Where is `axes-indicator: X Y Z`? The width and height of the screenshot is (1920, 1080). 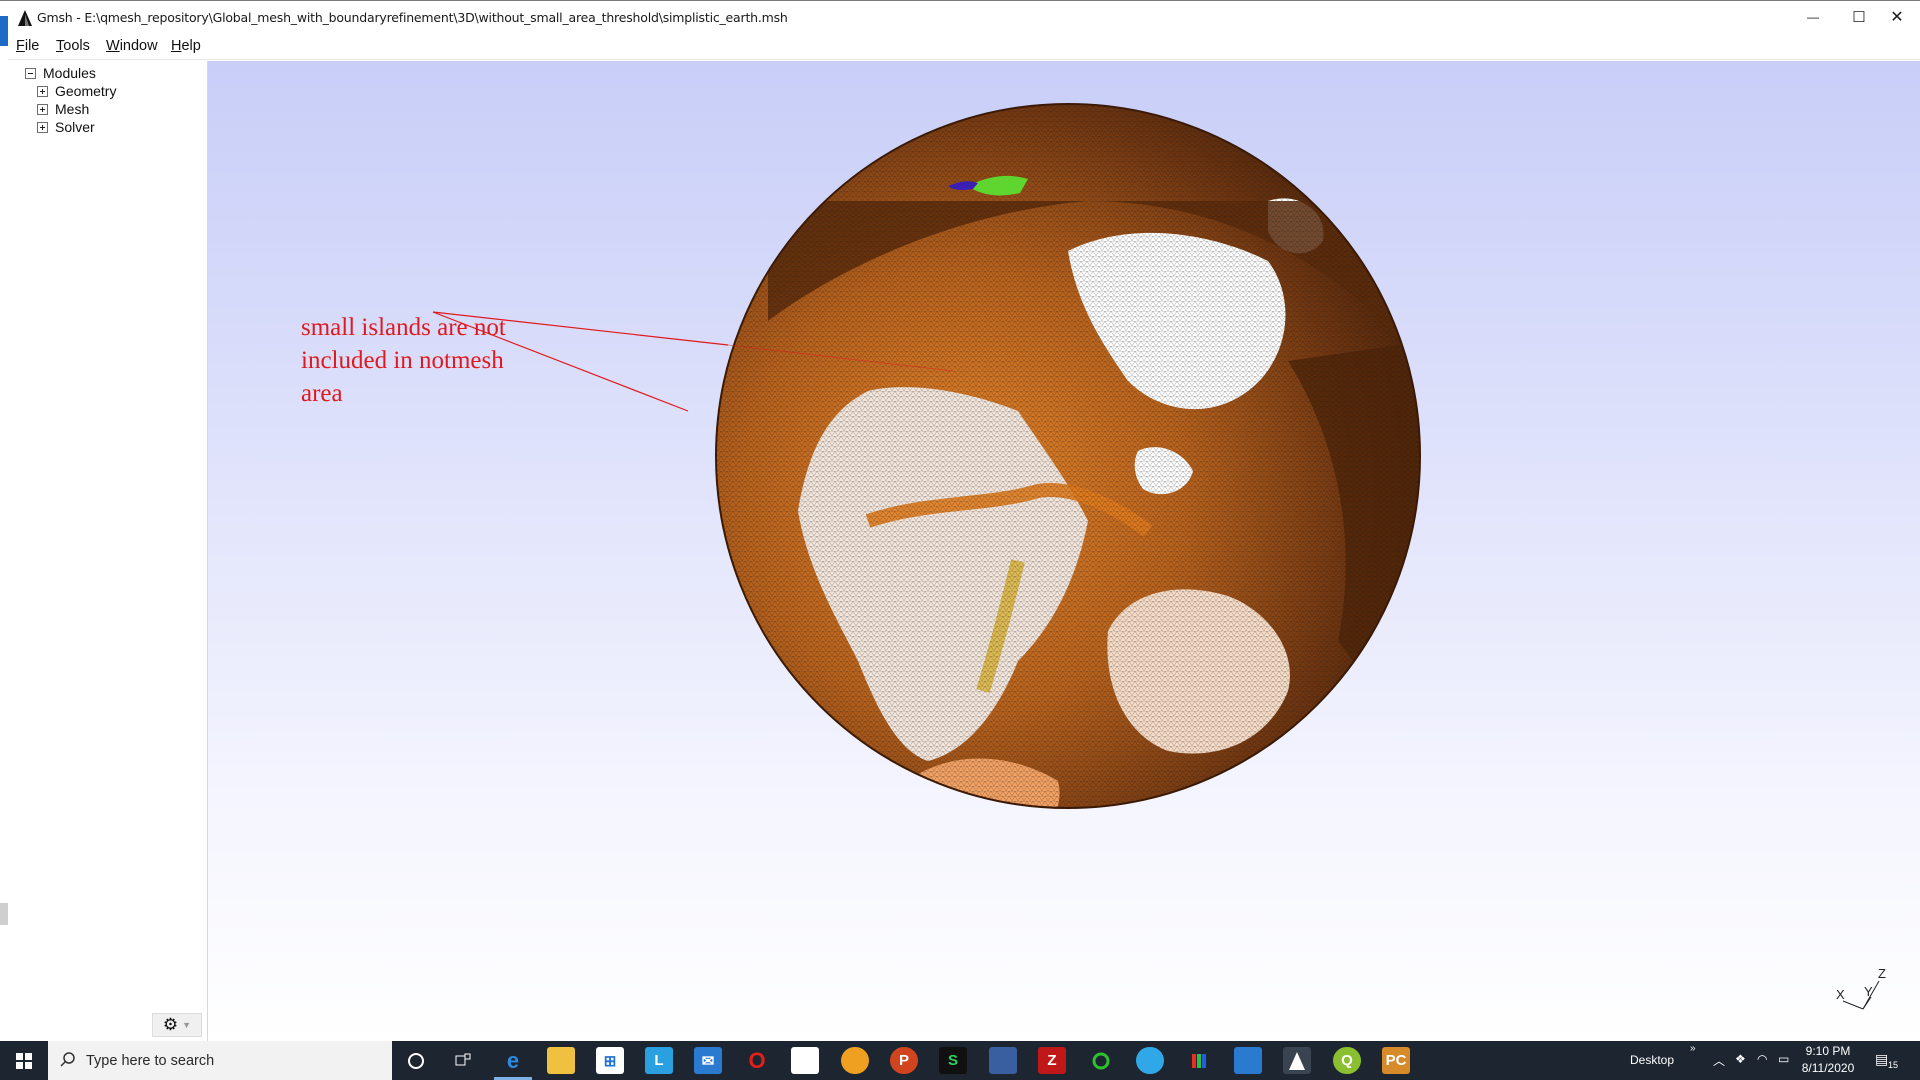 axes-indicator: X Y Z is located at coordinates (1861, 988).